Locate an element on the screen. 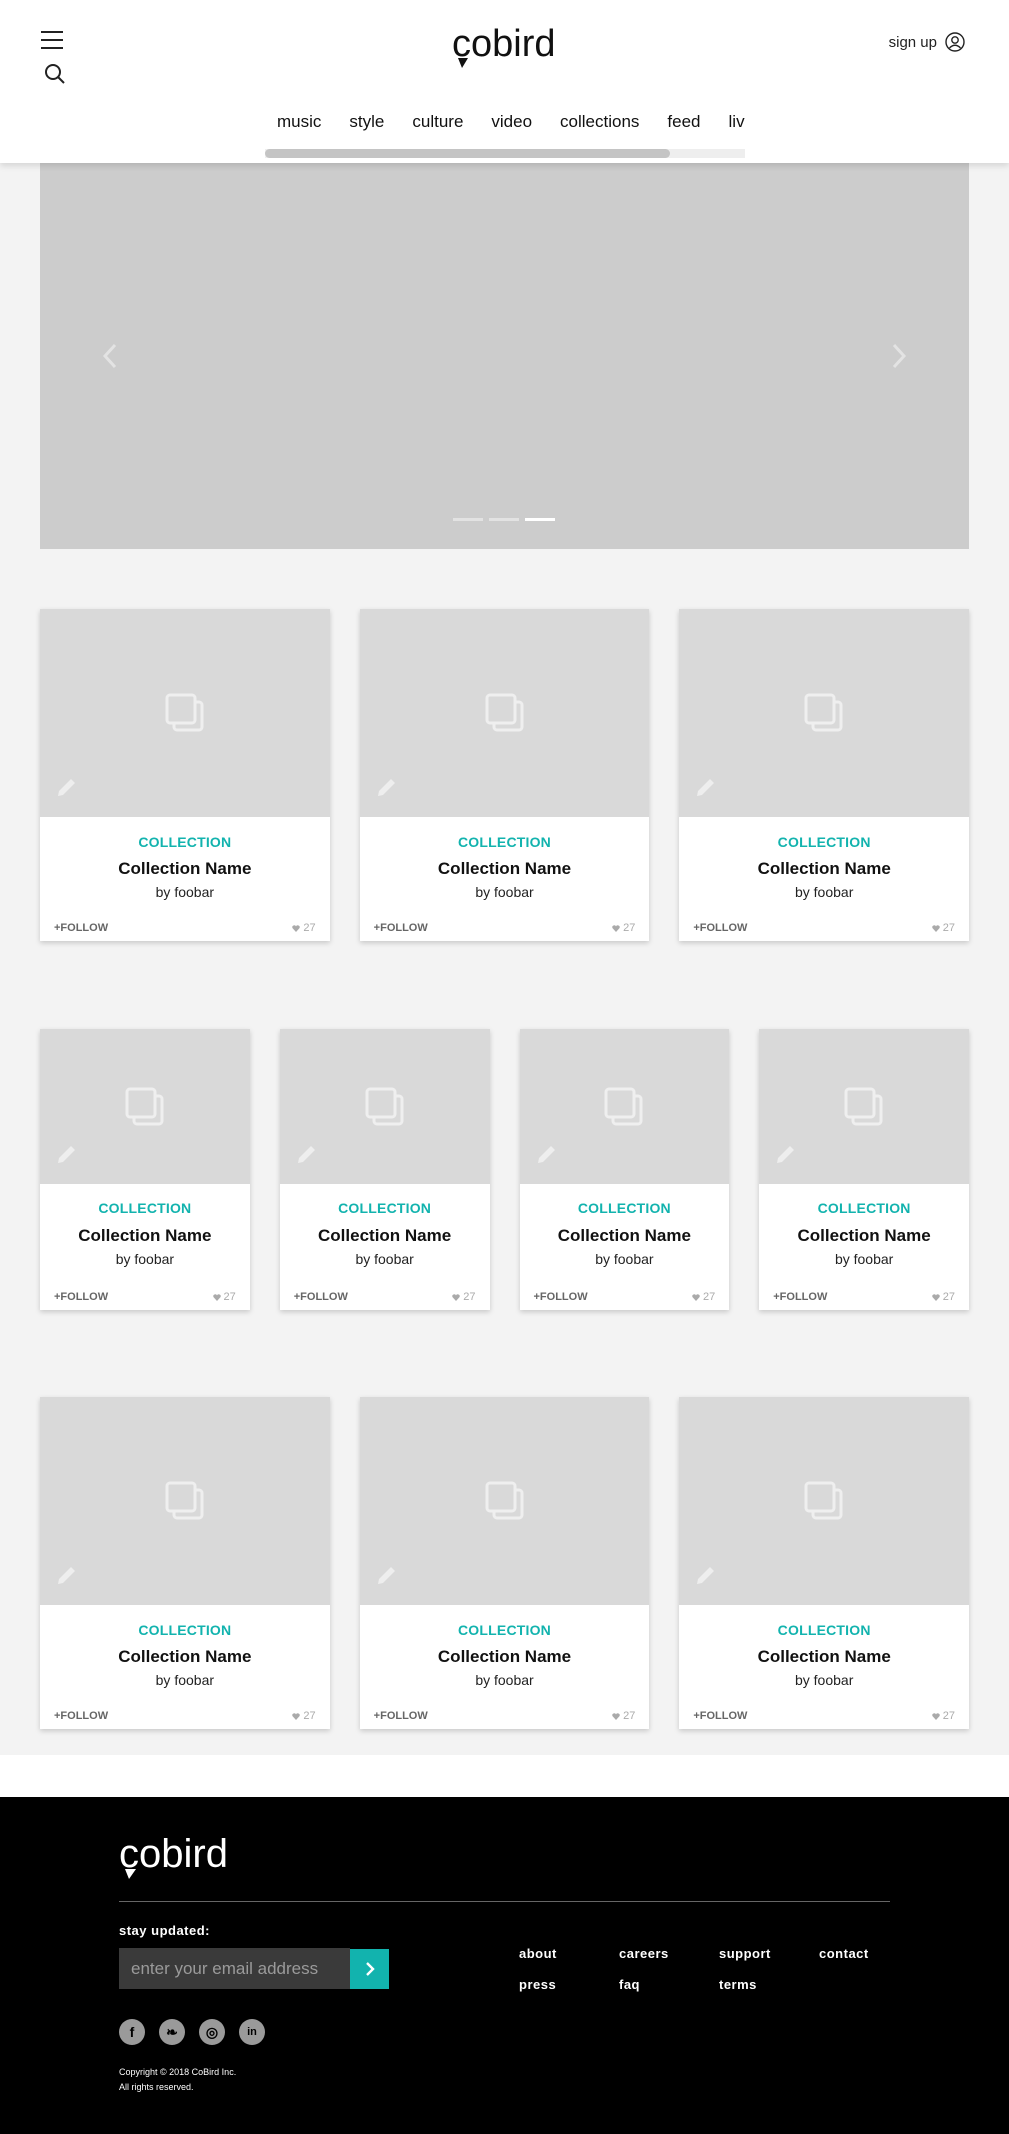 This screenshot has width=1009, height=2134. nav-item-video: video is located at coordinates (511, 122).